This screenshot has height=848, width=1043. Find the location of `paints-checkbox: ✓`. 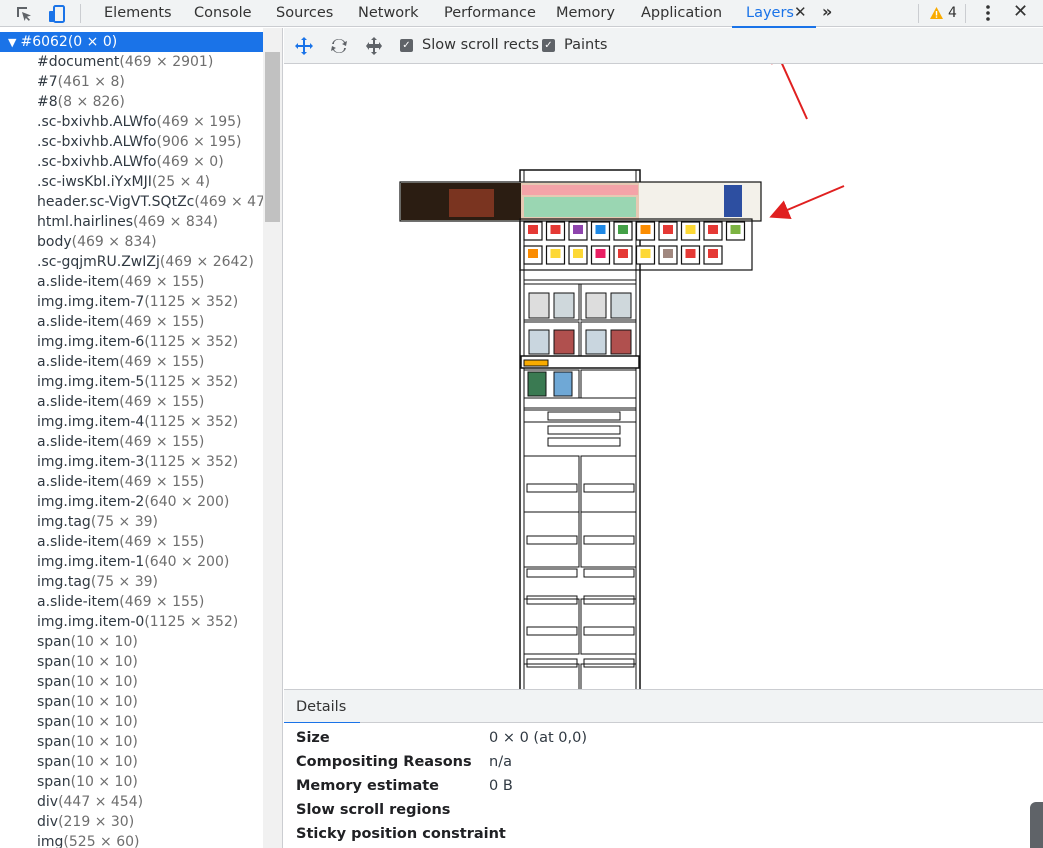

paints-checkbox: ✓ is located at coordinates (548, 45).